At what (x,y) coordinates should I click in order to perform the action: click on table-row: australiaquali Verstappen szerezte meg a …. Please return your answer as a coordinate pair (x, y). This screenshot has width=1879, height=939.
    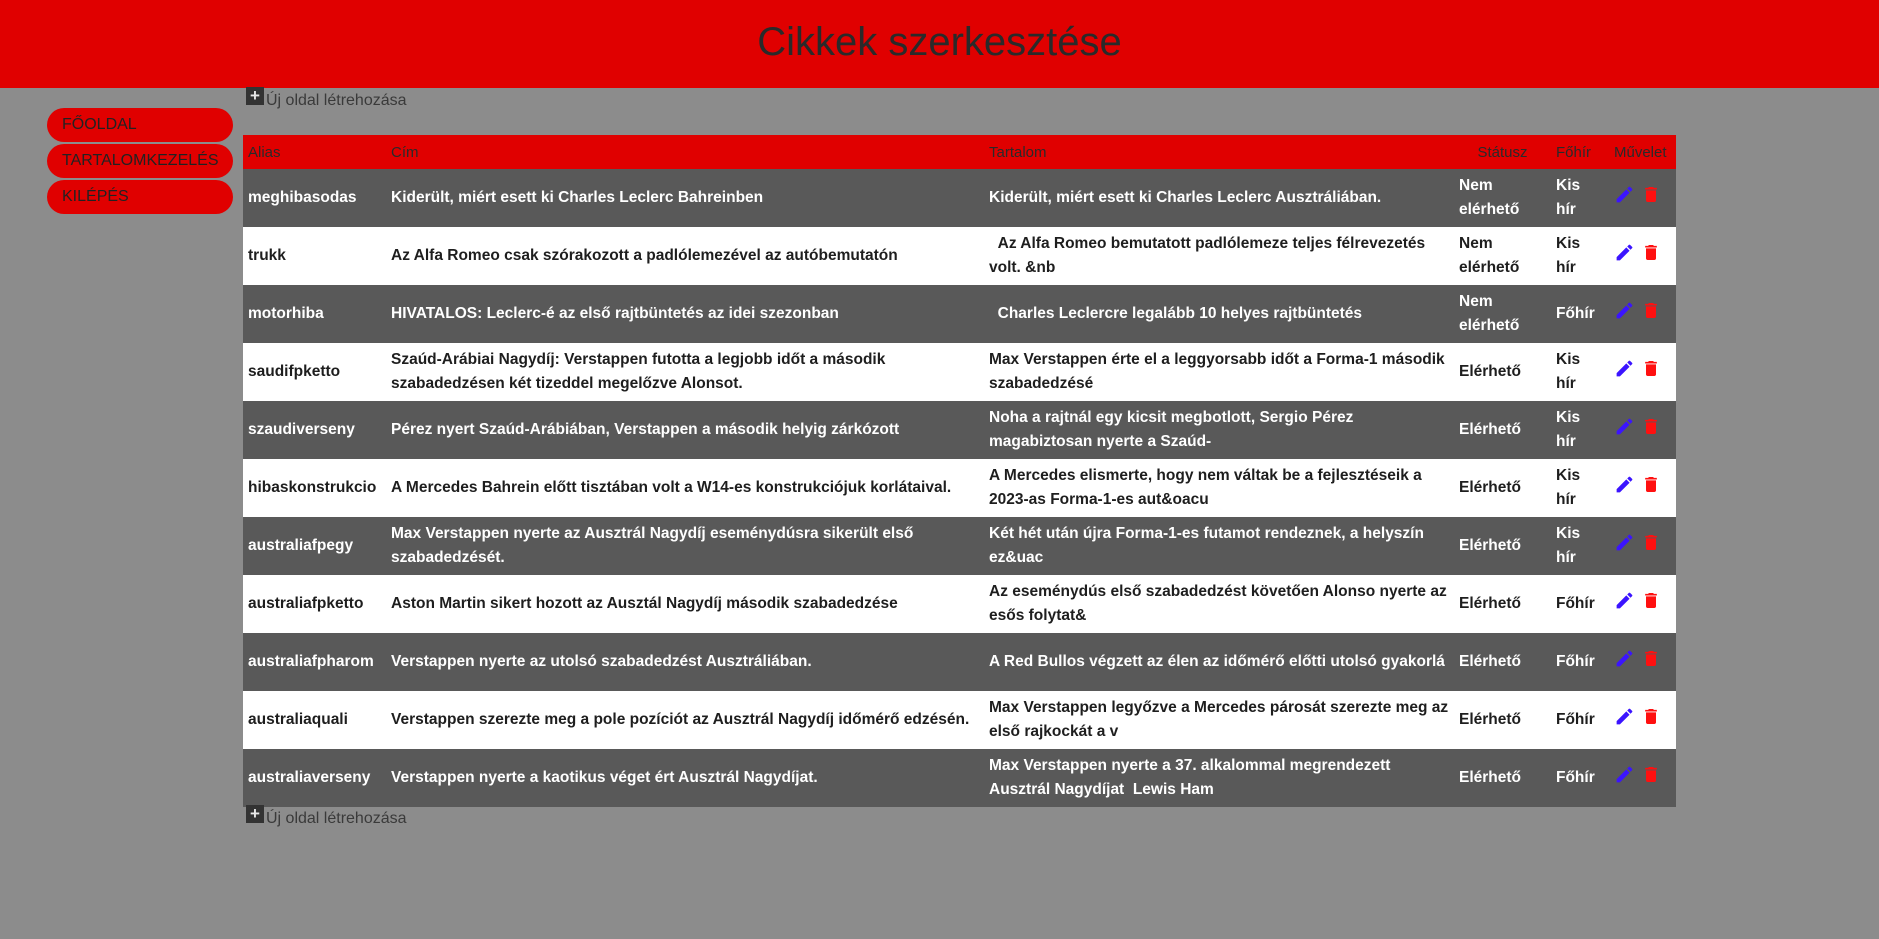
    Looking at the image, I should click on (959, 720).